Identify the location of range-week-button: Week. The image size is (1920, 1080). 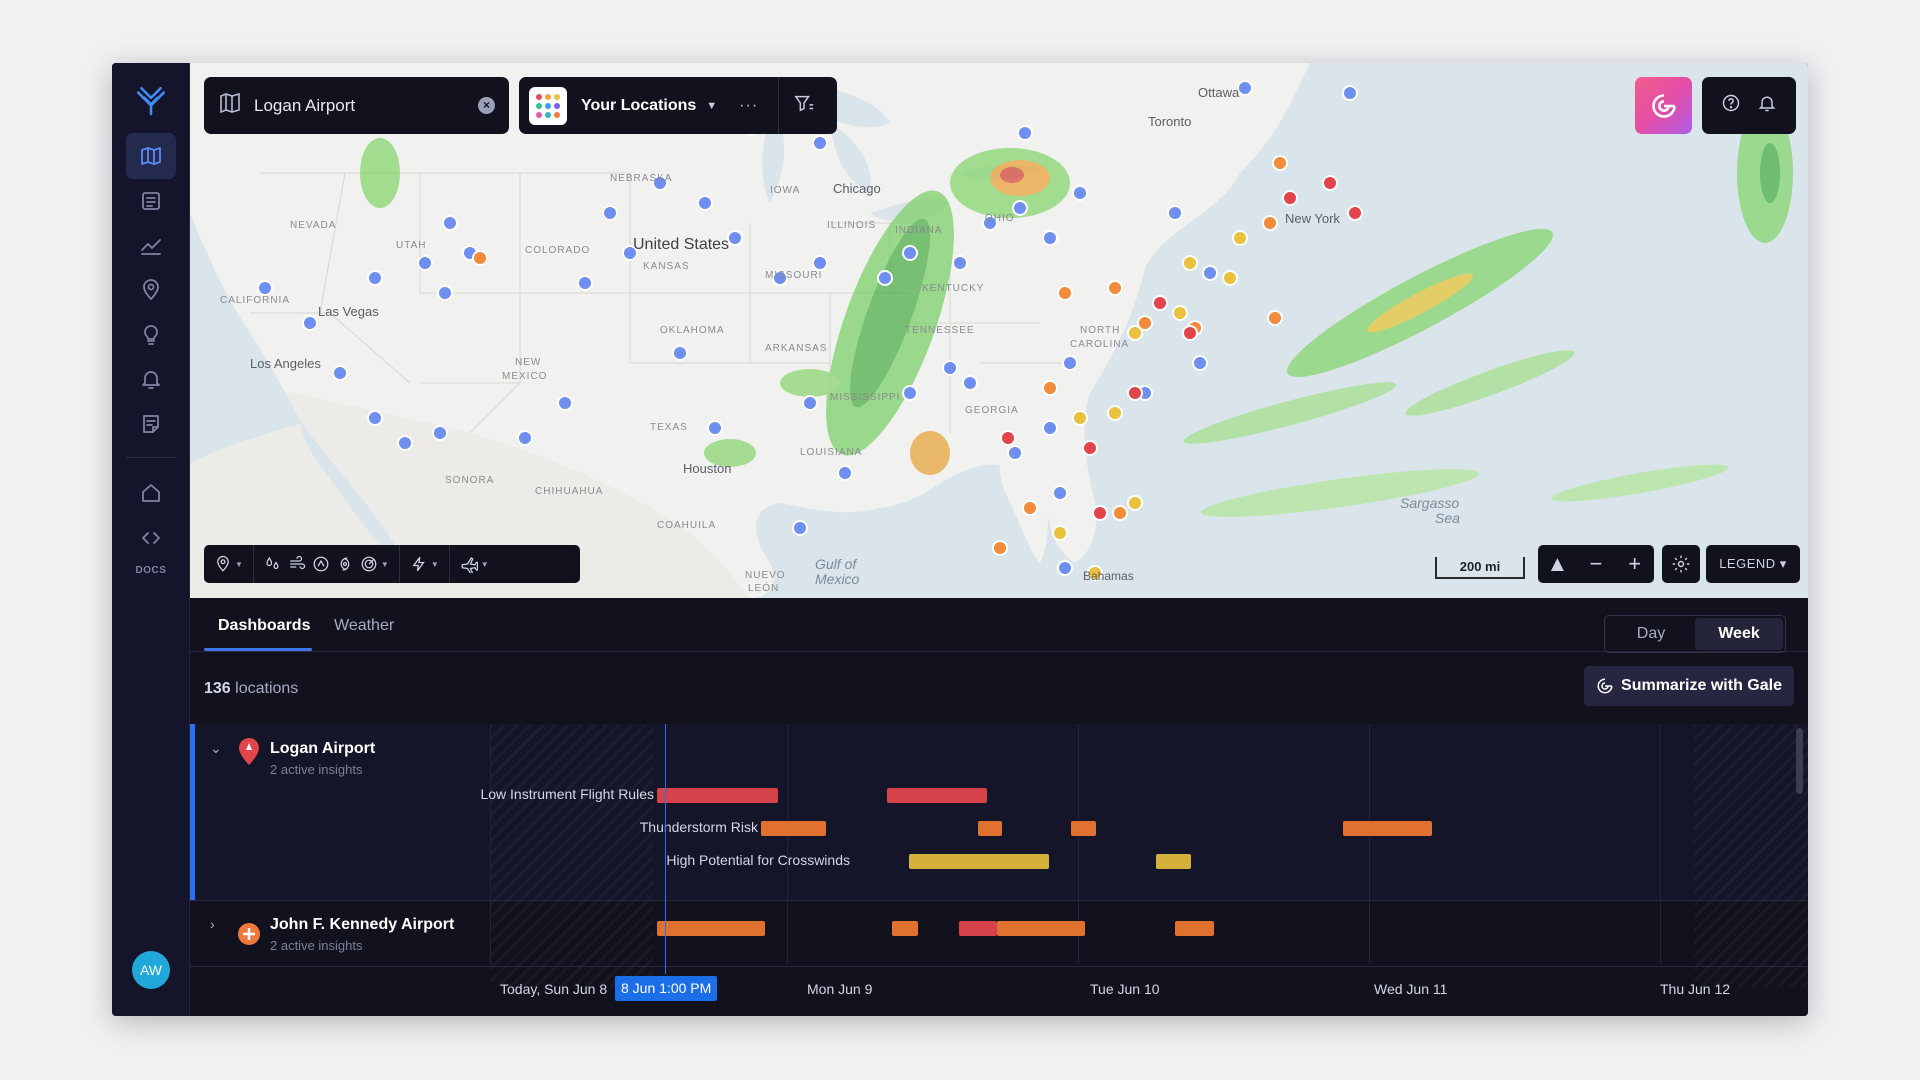
(1739, 634).